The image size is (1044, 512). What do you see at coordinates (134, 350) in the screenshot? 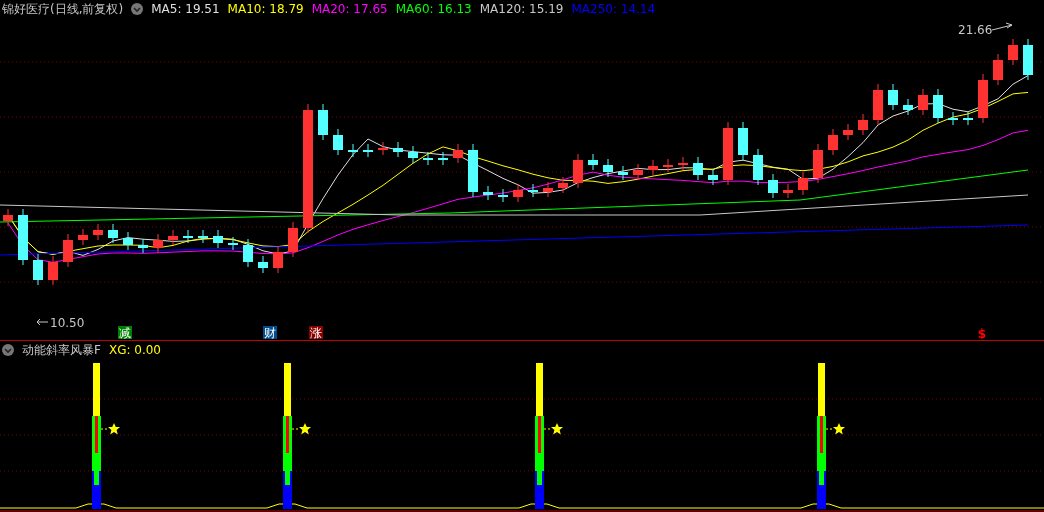
I see `indicator-reading: XG: 0.00` at bounding box center [134, 350].